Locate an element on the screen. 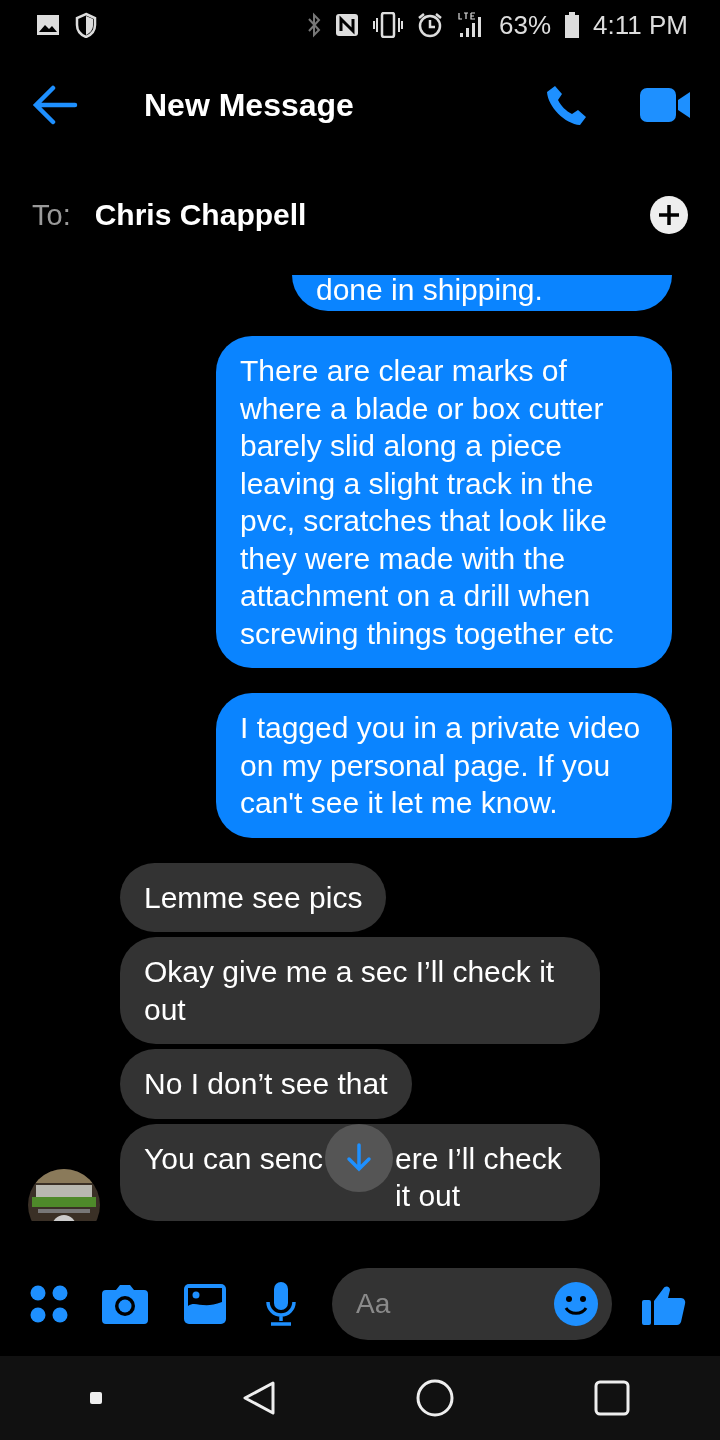 The image size is (720, 1440). microphone-icon is located at coordinates (281, 1304).